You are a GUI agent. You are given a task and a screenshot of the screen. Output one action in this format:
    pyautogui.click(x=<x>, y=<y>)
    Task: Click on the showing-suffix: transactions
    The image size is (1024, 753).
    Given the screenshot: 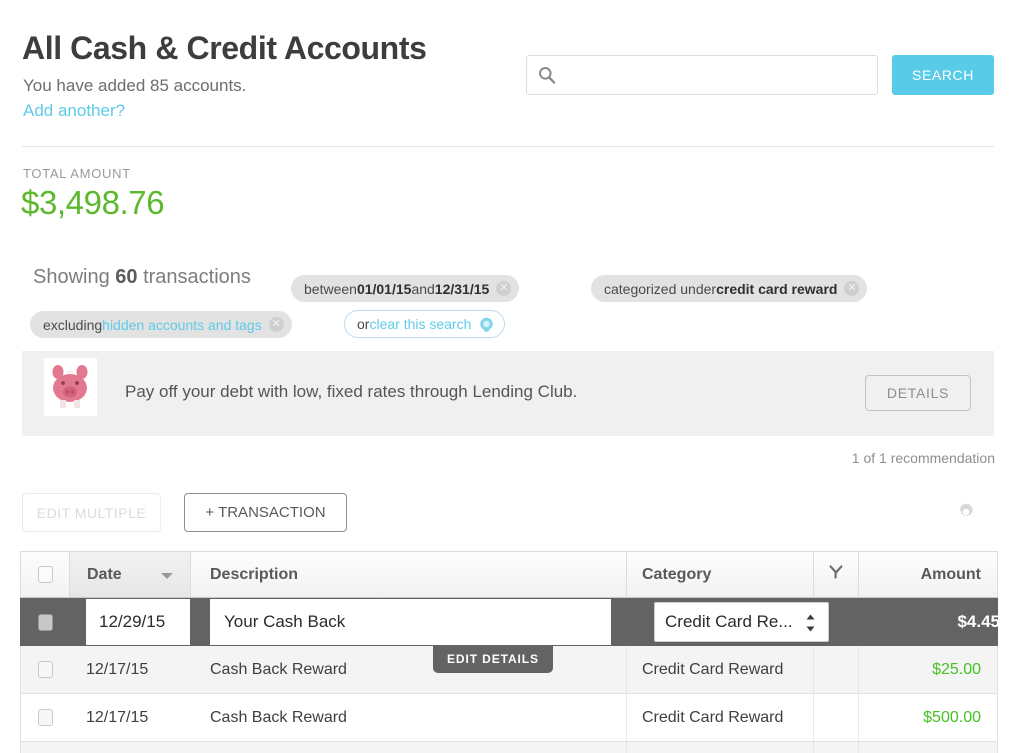 What is the action you would take?
    pyautogui.click(x=194, y=277)
    